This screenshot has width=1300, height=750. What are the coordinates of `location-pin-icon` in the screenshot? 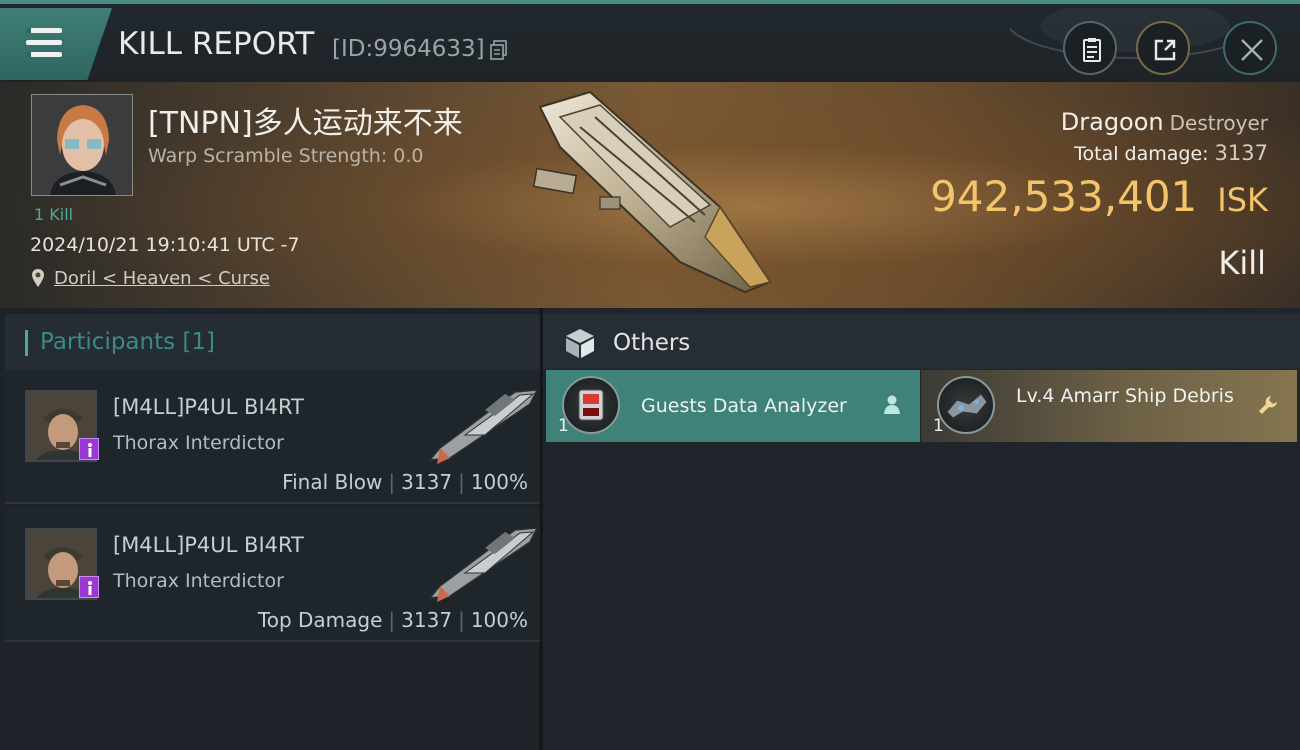 It's located at (38, 278).